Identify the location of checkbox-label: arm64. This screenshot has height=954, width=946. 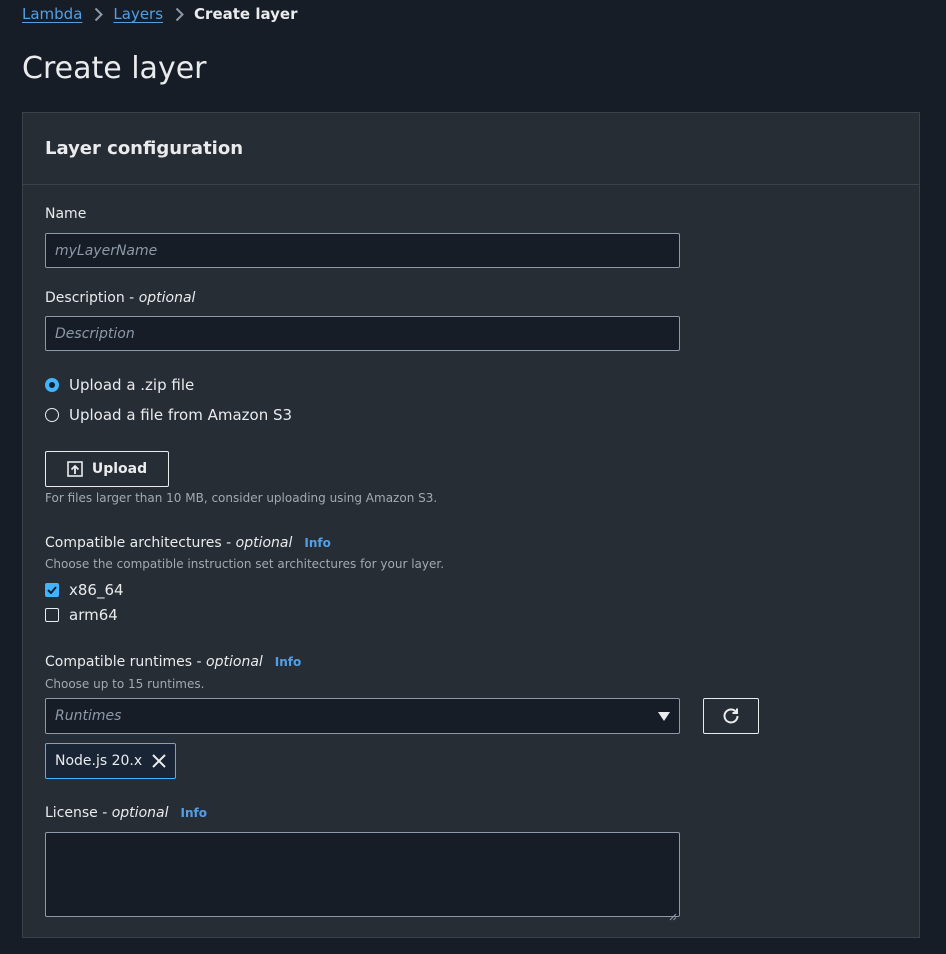
(93, 615).